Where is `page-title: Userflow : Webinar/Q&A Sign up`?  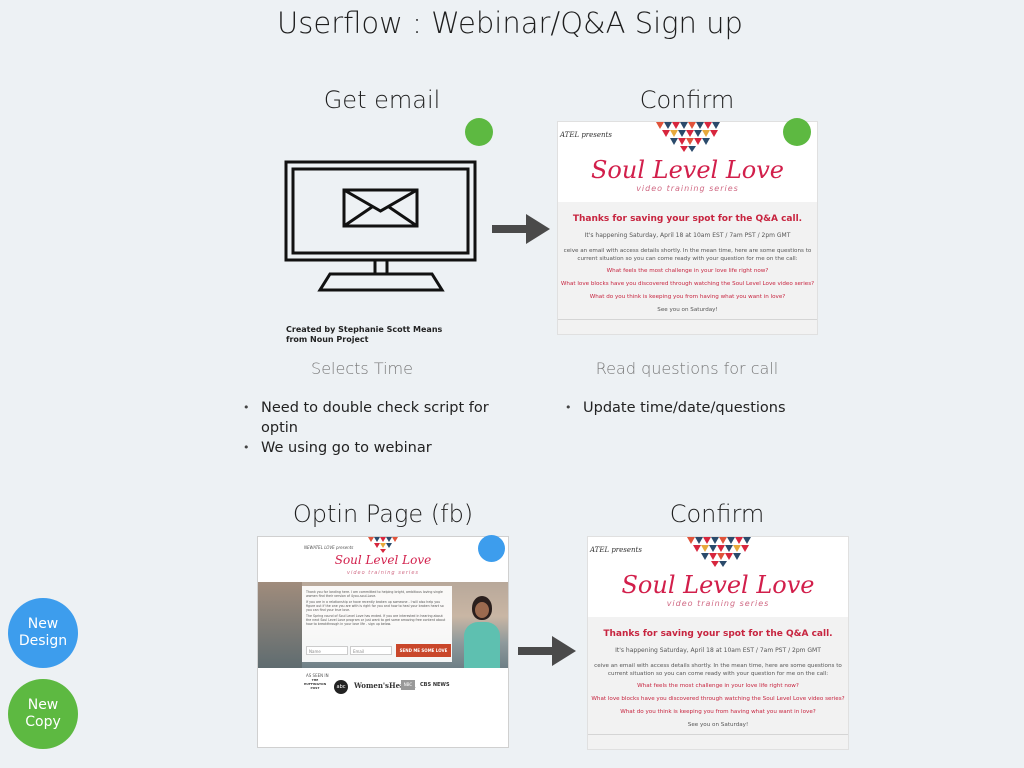
page-title: Userflow : Webinar/Q&A Sign up is located at coordinates (510, 23).